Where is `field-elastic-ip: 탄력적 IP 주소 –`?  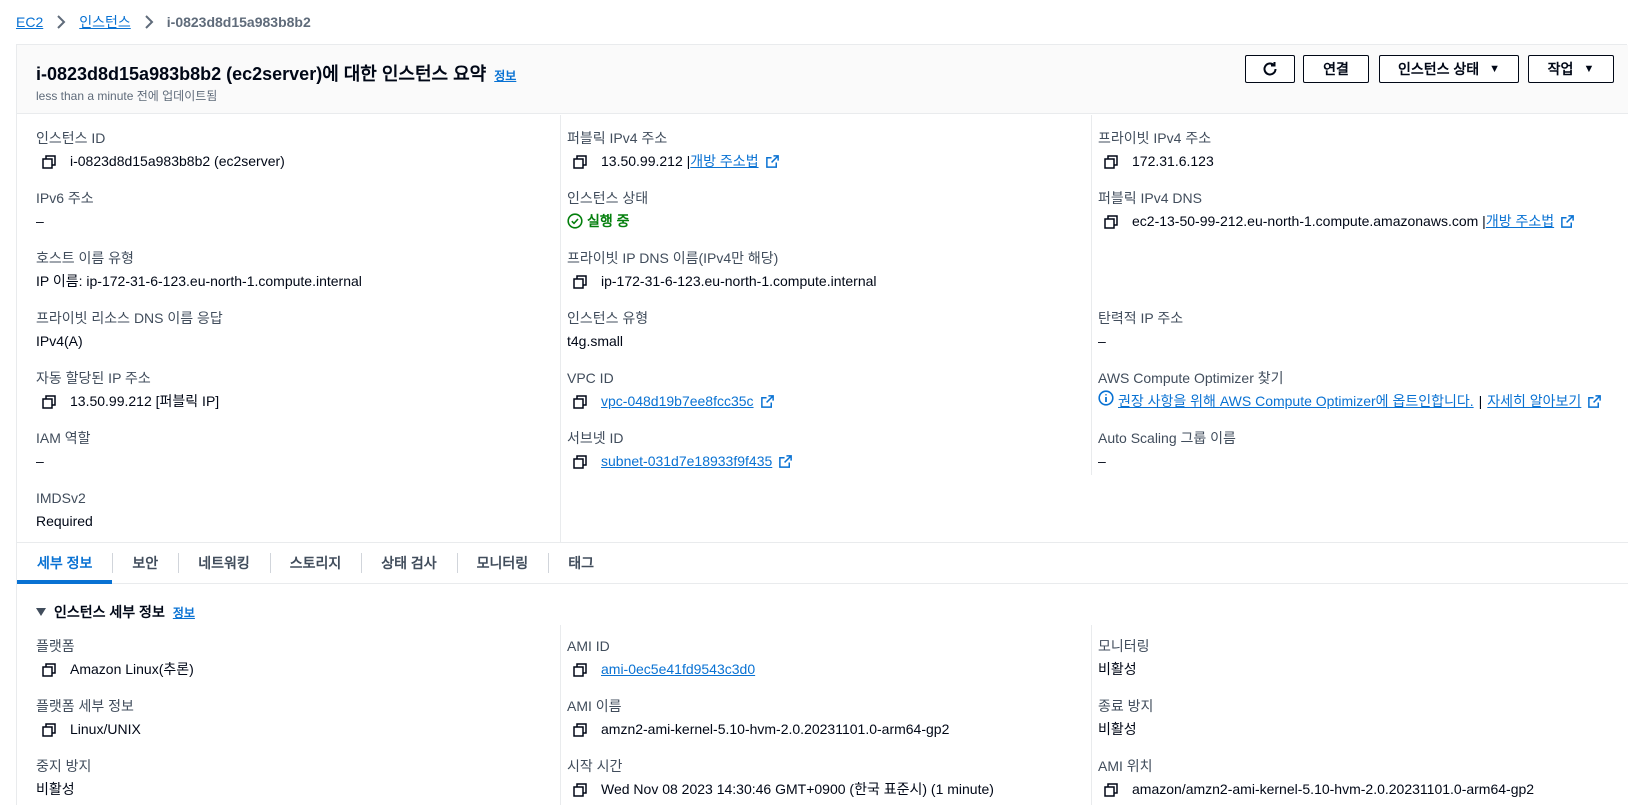 field-elastic-ip: 탄력적 IP 주소 – is located at coordinates (1140, 330).